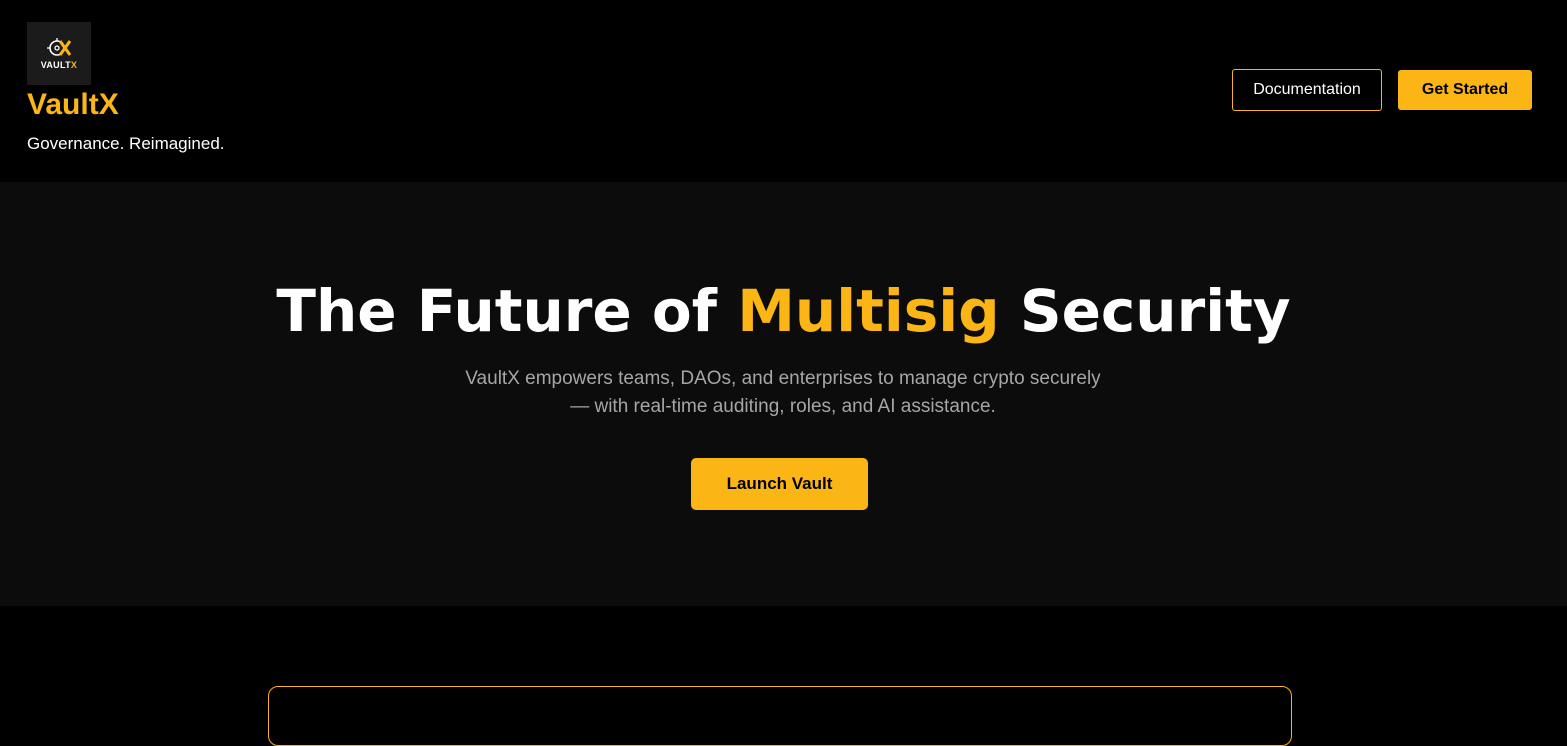 Image resolution: width=1567 pixels, height=746 pixels. Describe the element at coordinates (55, 65) in the screenshot. I see `logo-text-main: VAULT` at that location.